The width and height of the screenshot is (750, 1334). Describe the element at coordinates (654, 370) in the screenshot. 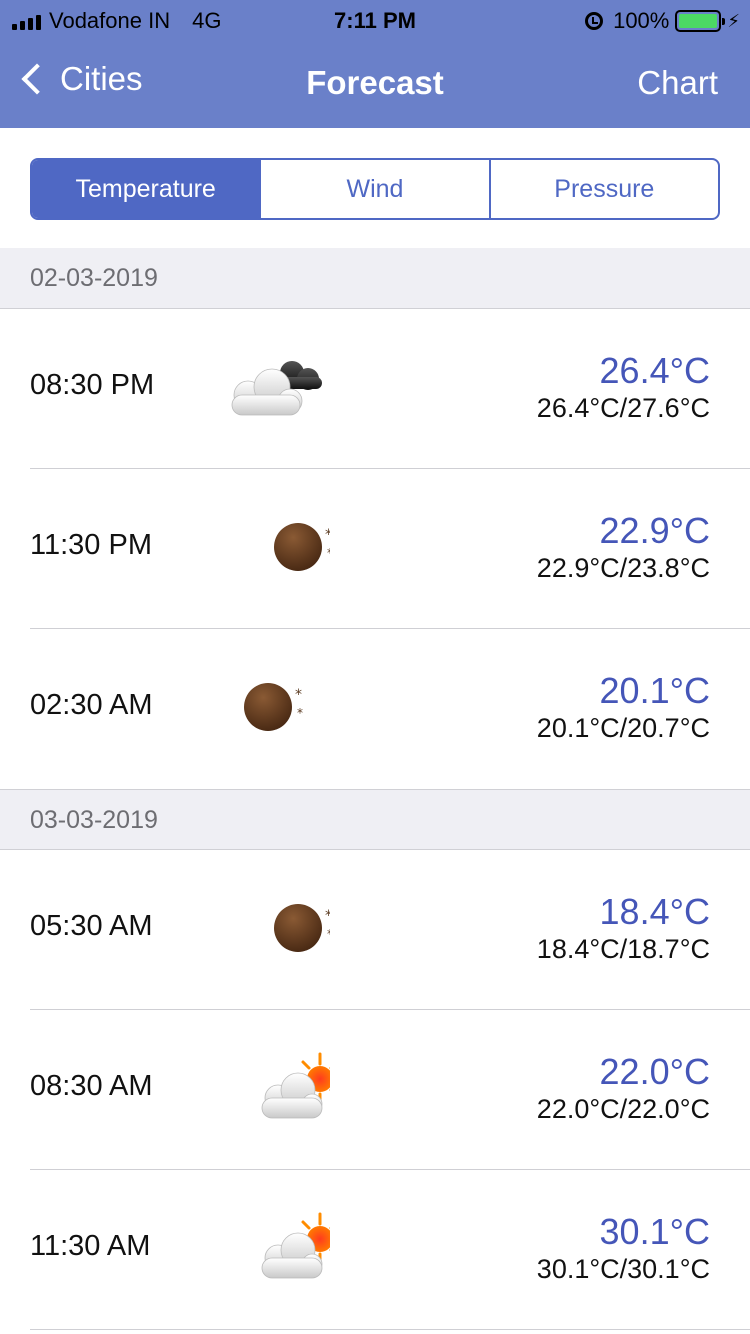

I see `current-temperature: 26.4°C` at that location.